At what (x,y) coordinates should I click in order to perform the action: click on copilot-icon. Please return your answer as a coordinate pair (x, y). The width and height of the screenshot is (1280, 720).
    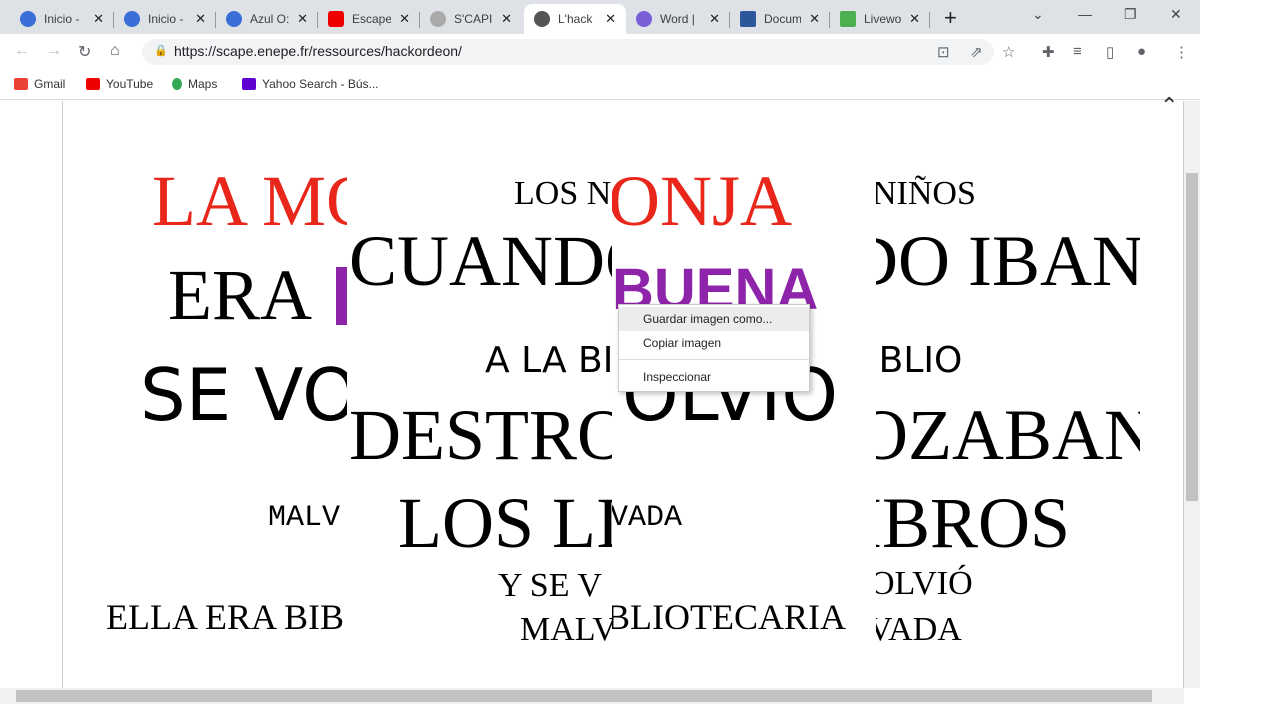
    Looking at the image, I should click on (644, 19).